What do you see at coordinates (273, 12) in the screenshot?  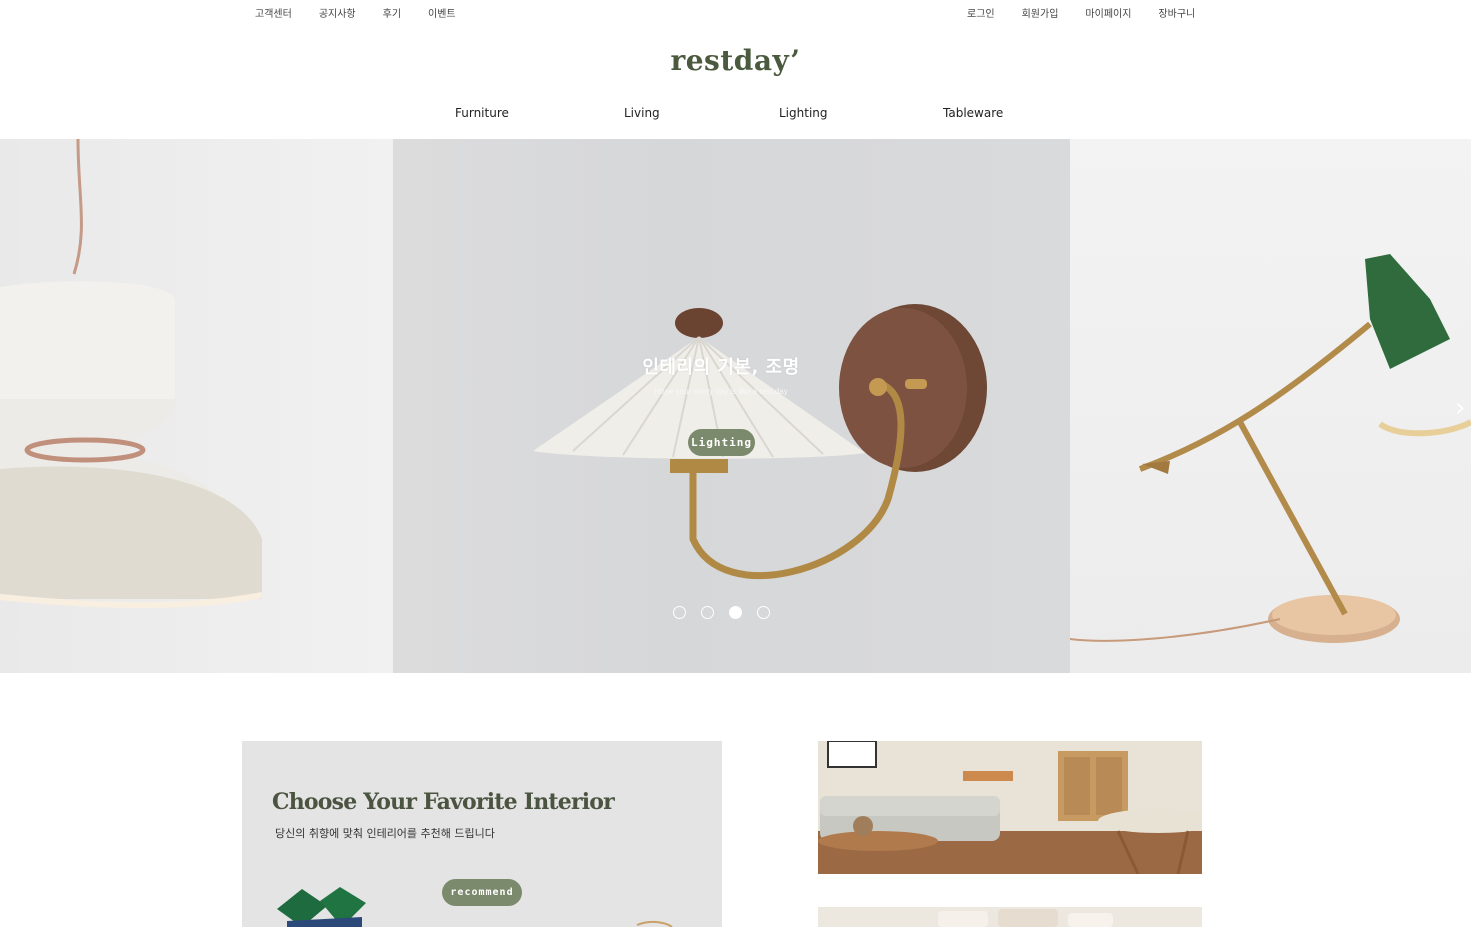 I see `customer-center-link: 고객센터` at bounding box center [273, 12].